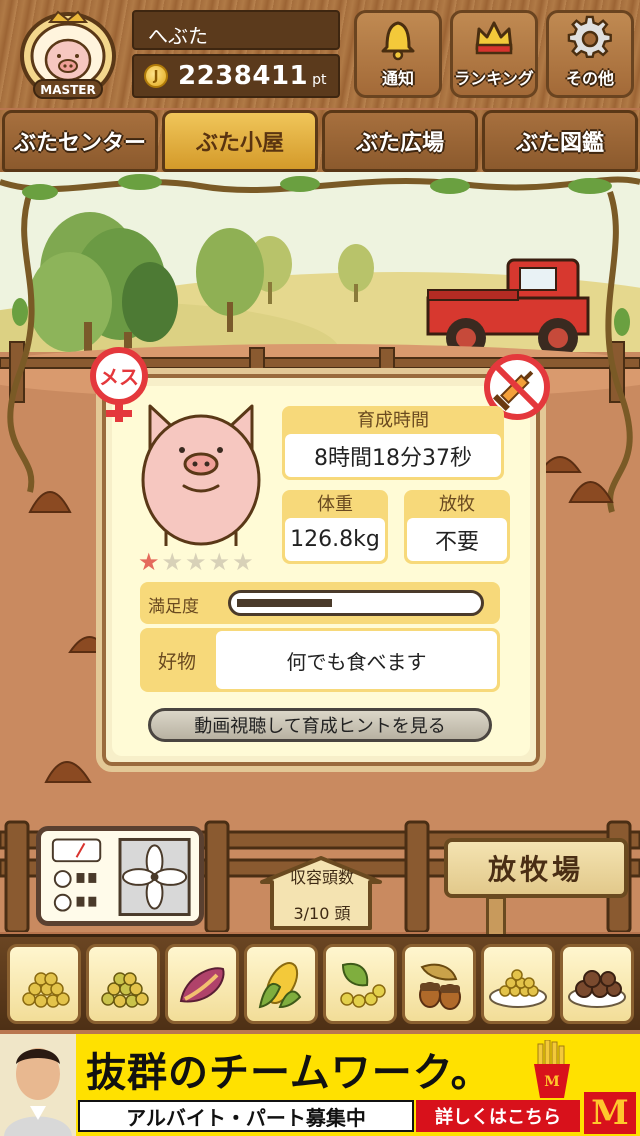  I want to click on weight-value: 126.8kg, so click(335, 539).